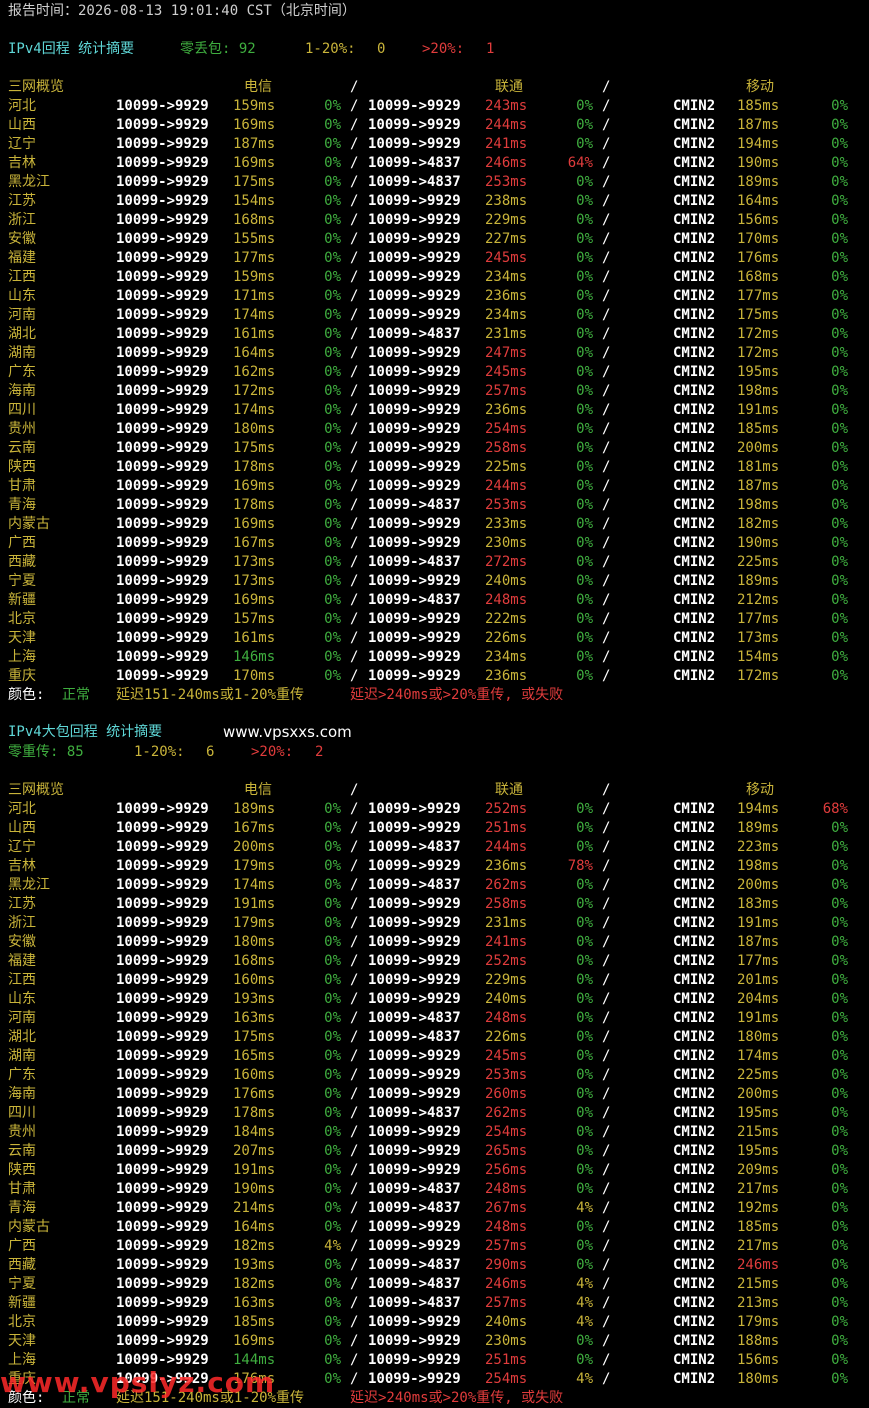 The image size is (869, 1408). Describe the element at coordinates (758, 581) in the screenshot. I see `mobile-latency: 189ms` at that location.